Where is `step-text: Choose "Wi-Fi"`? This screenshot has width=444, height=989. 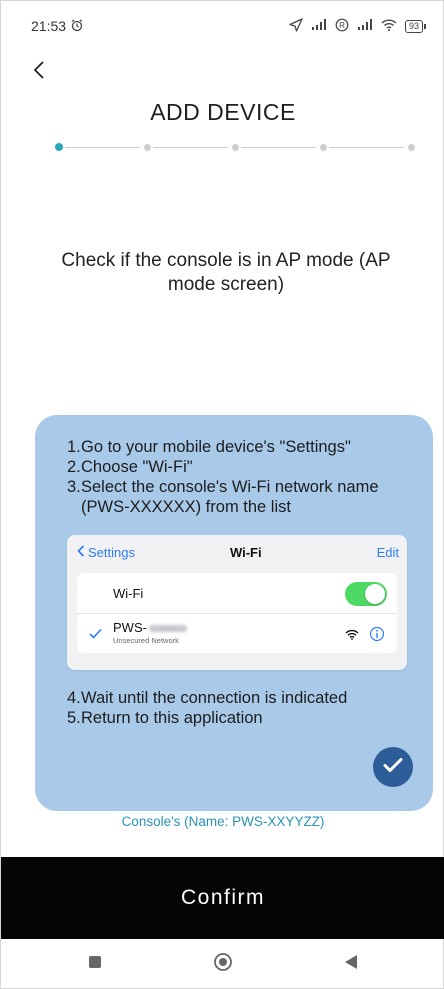
step-text: Choose "Wi-Fi" is located at coordinates (137, 467).